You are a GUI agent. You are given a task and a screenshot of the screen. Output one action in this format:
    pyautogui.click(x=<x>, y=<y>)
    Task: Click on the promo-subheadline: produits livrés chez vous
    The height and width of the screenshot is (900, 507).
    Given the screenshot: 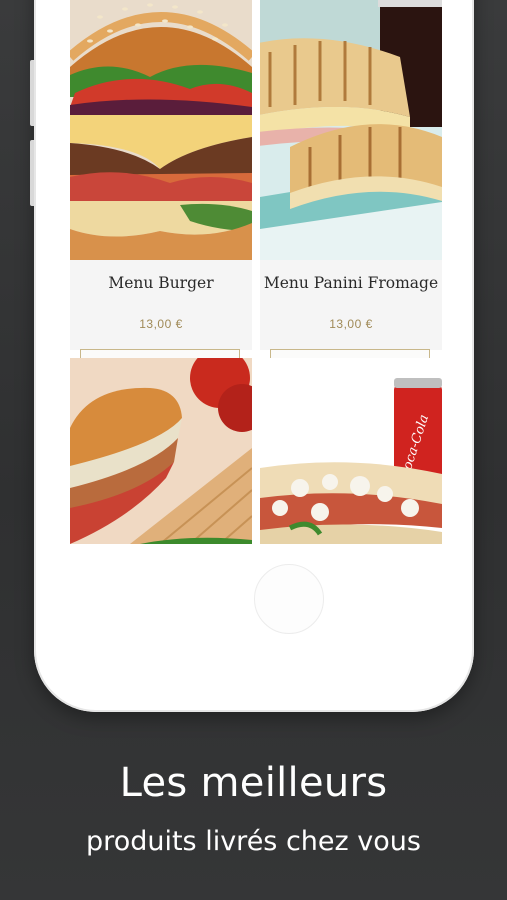 What is the action you would take?
    pyautogui.click(x=253, y=841)
    